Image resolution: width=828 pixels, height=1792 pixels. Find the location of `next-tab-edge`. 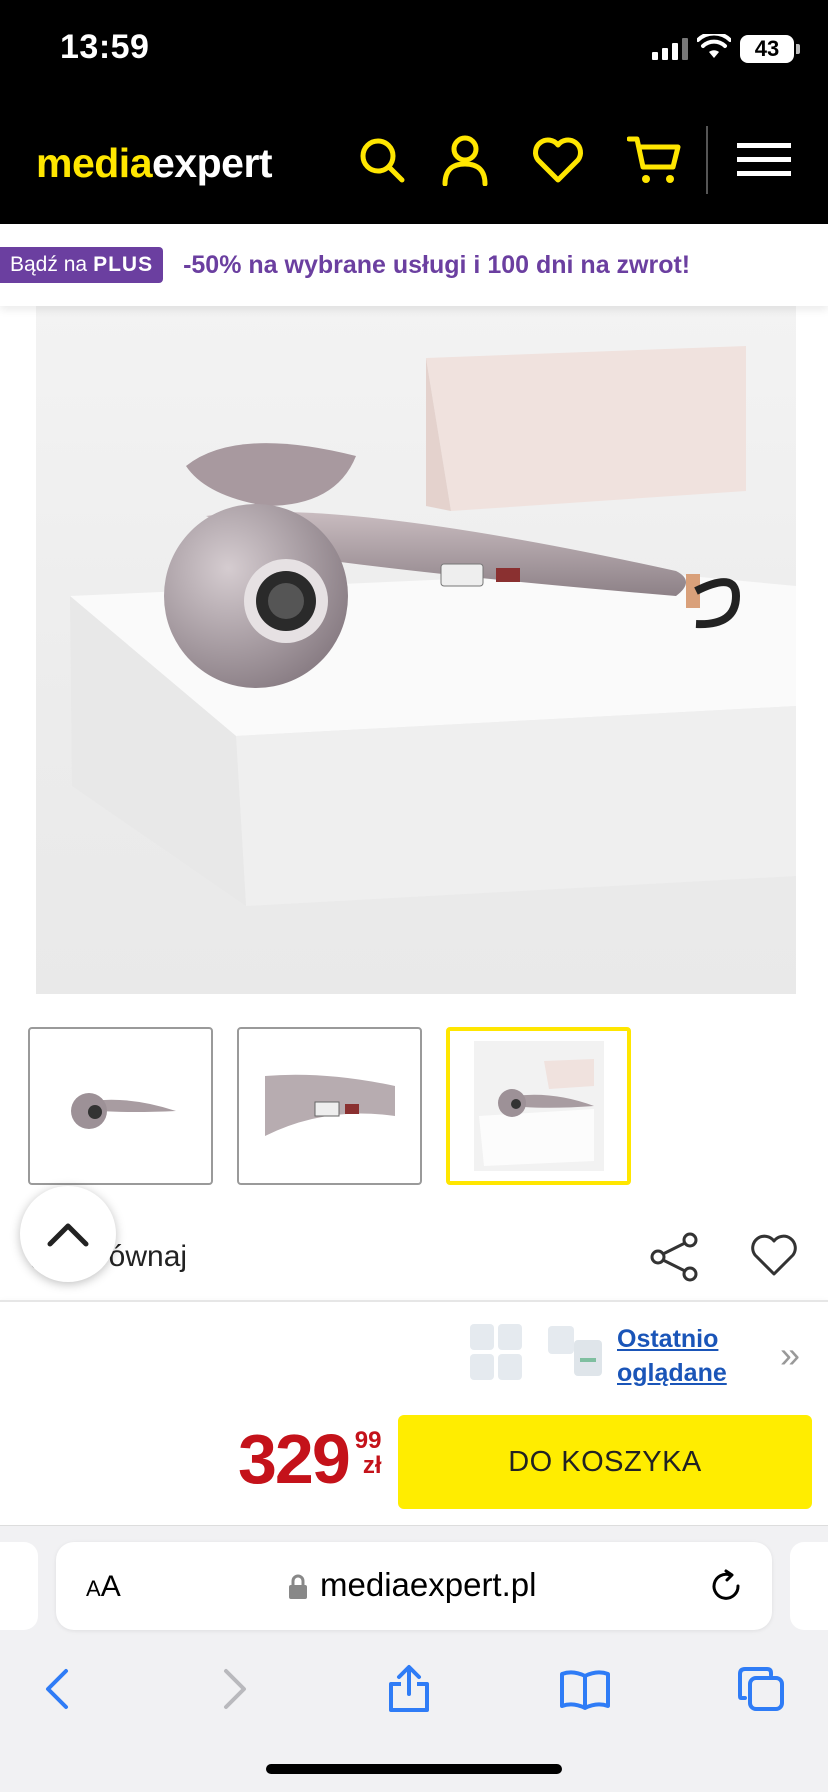

next-tab-edge is located at coordinates (809, 1586).